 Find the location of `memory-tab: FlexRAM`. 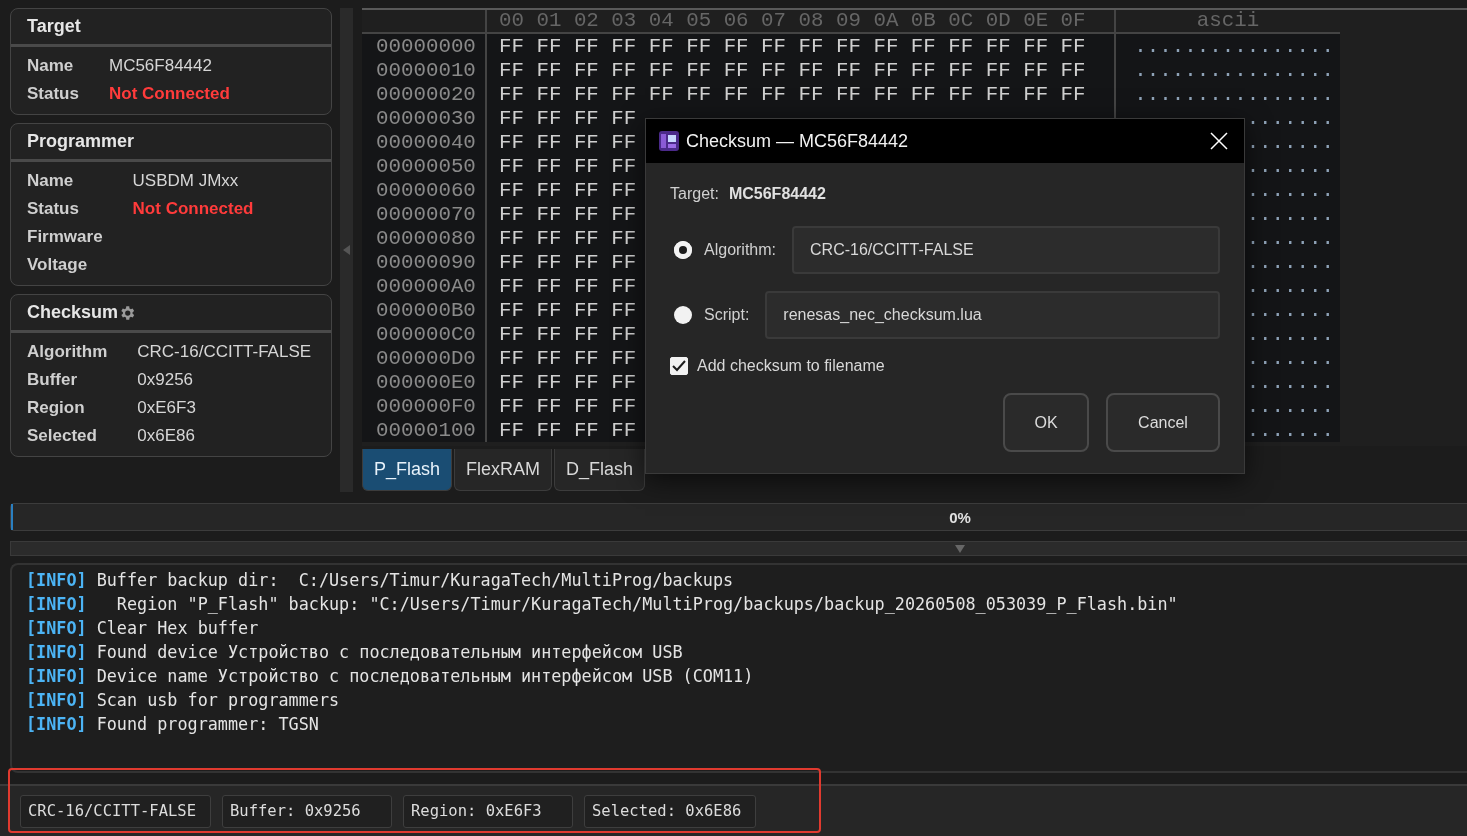

memory-tab: FlexRAM is located at coordinates (503, 470).